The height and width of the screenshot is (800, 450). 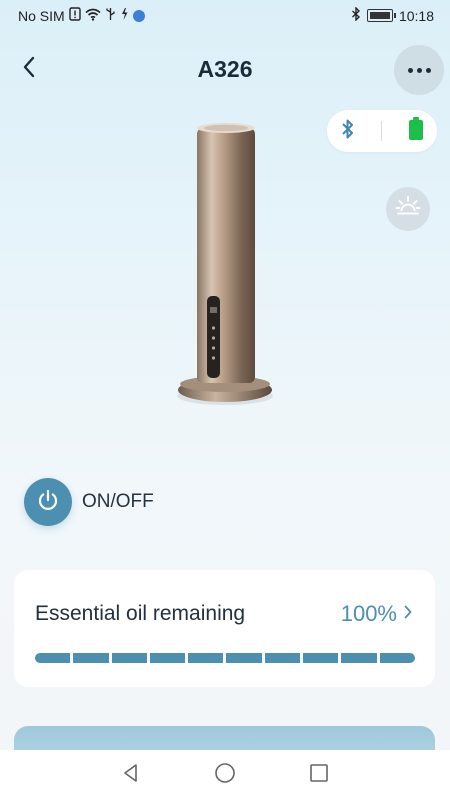 I want to click on nav-back-triangle-icon, so click(x=131, y=775).